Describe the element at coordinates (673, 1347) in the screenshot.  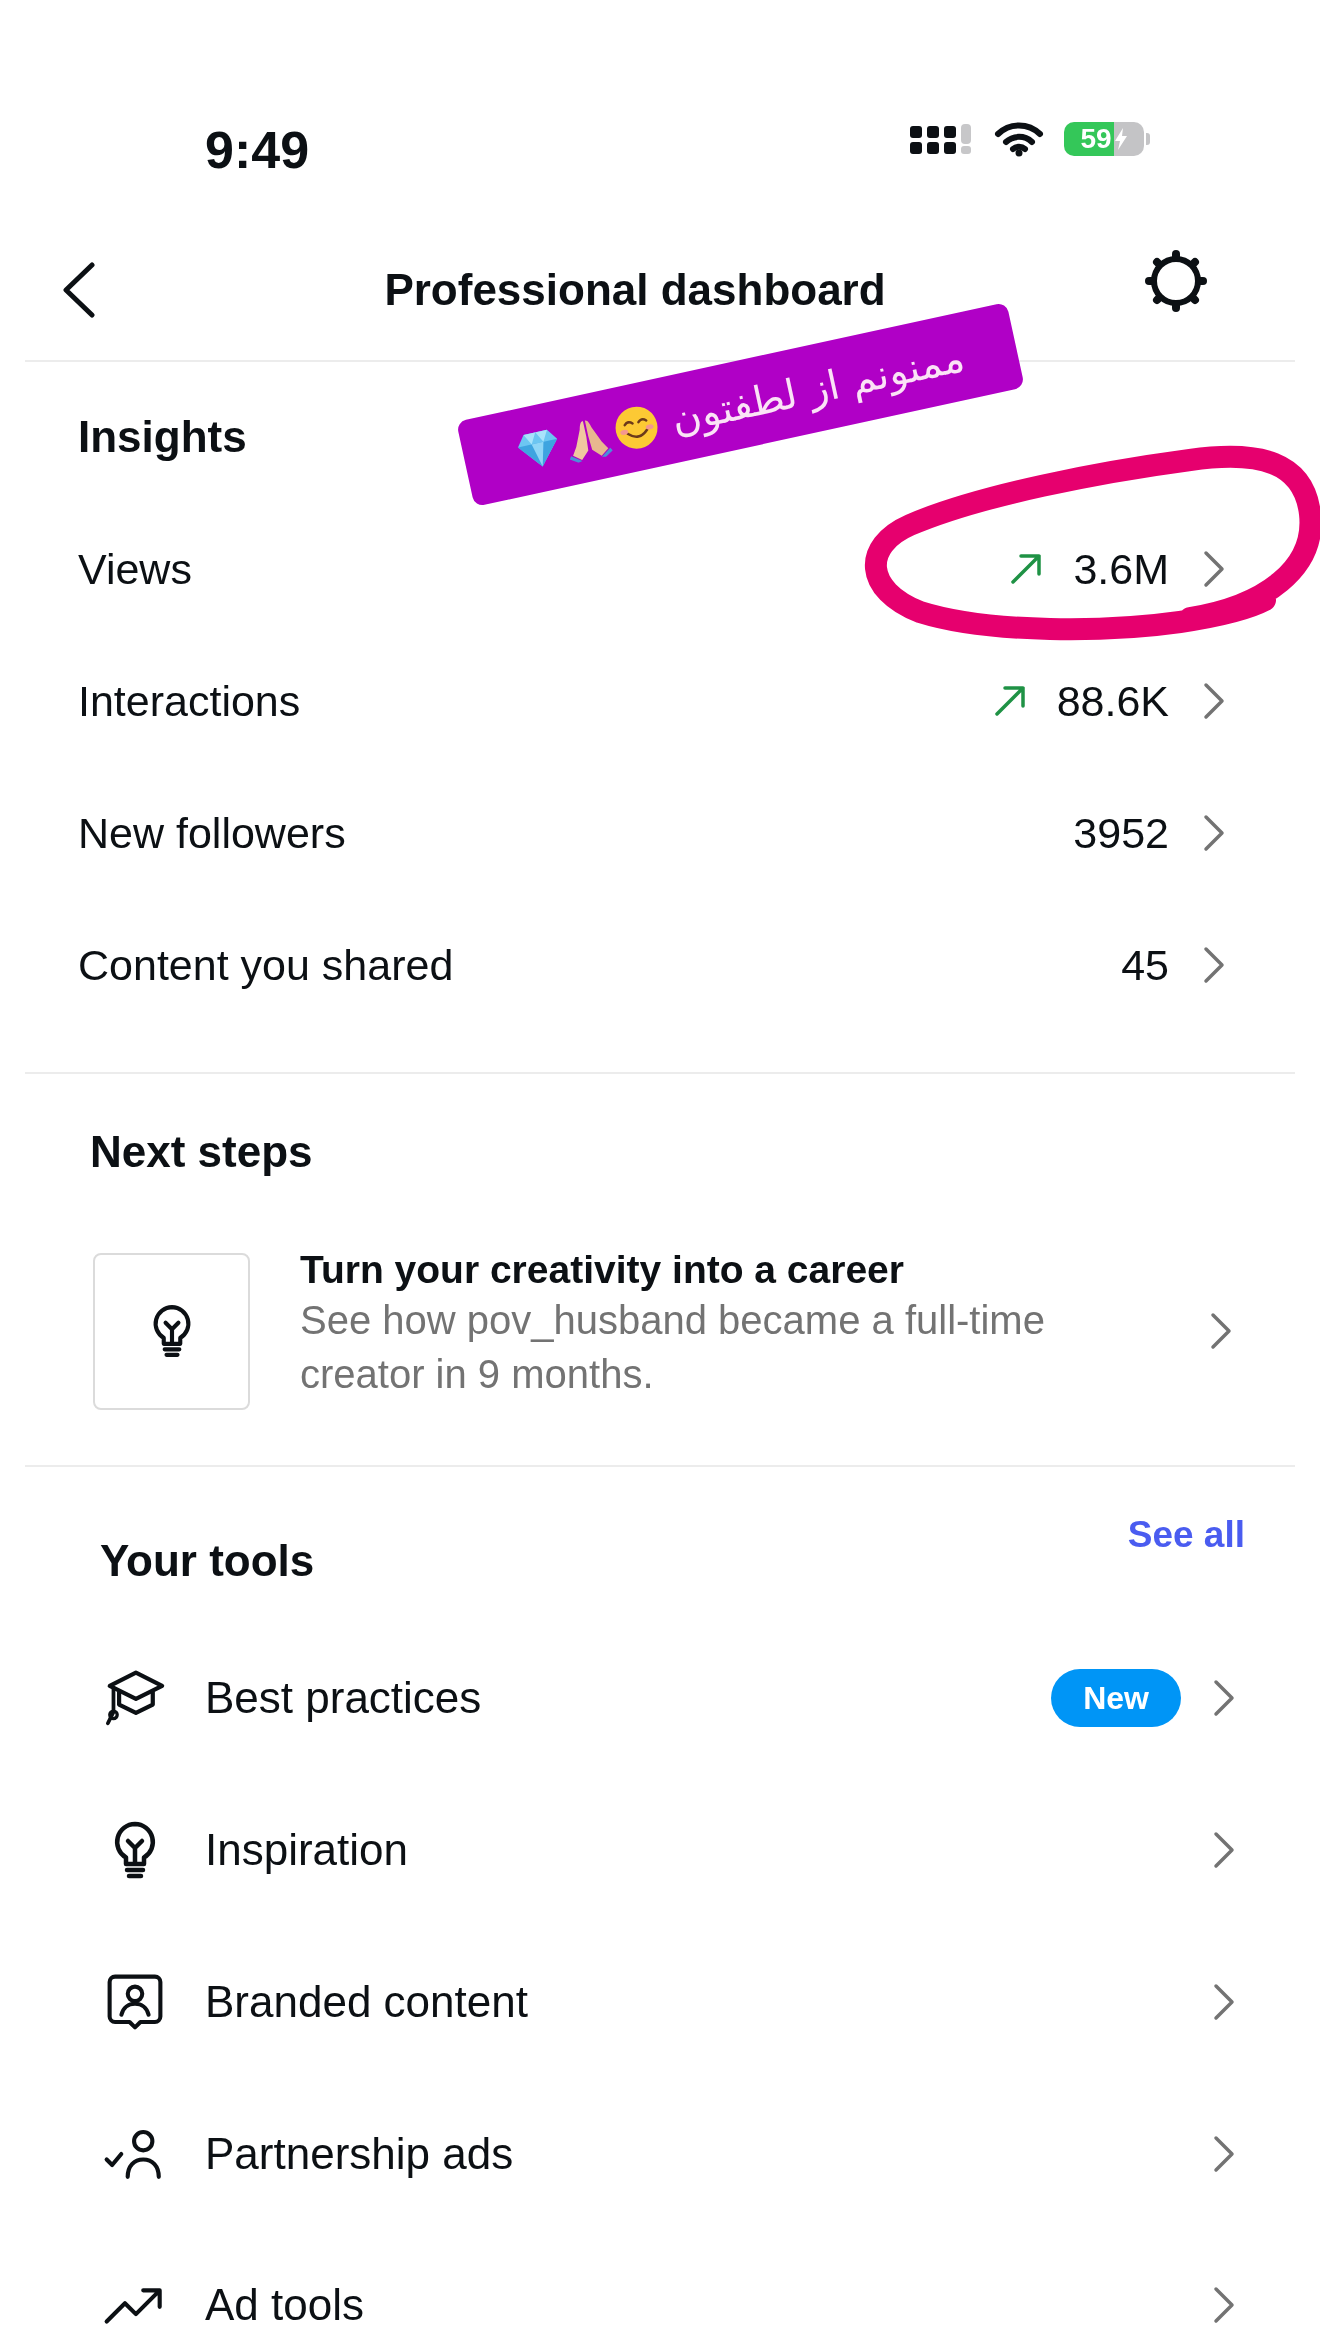
I see `card-description: See how pov_husband became a full-time creator in 9 months.` at that location.